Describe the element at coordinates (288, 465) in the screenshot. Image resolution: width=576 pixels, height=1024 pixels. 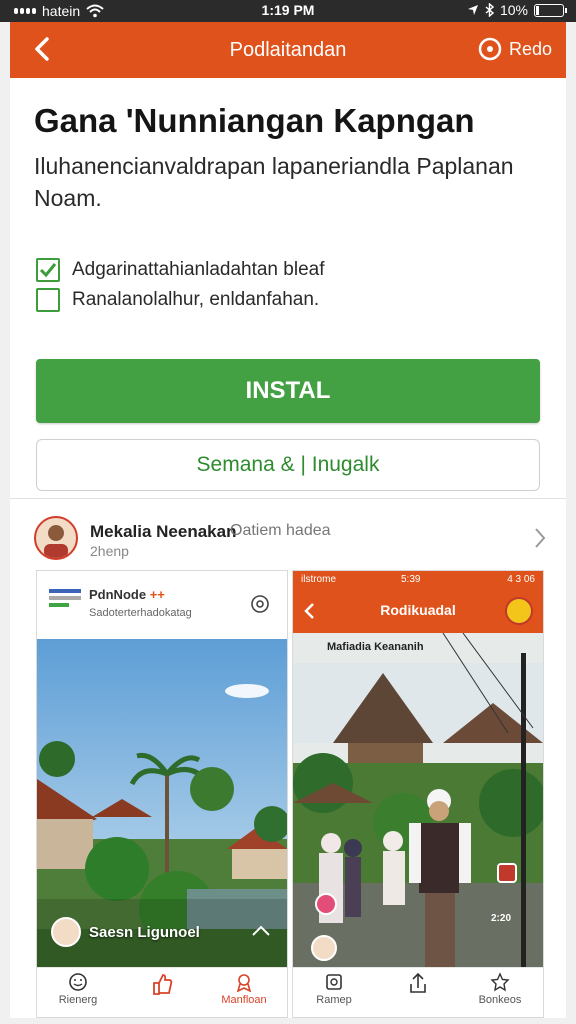
I see `secondary-button: Semana & | Inugalk` at that location.